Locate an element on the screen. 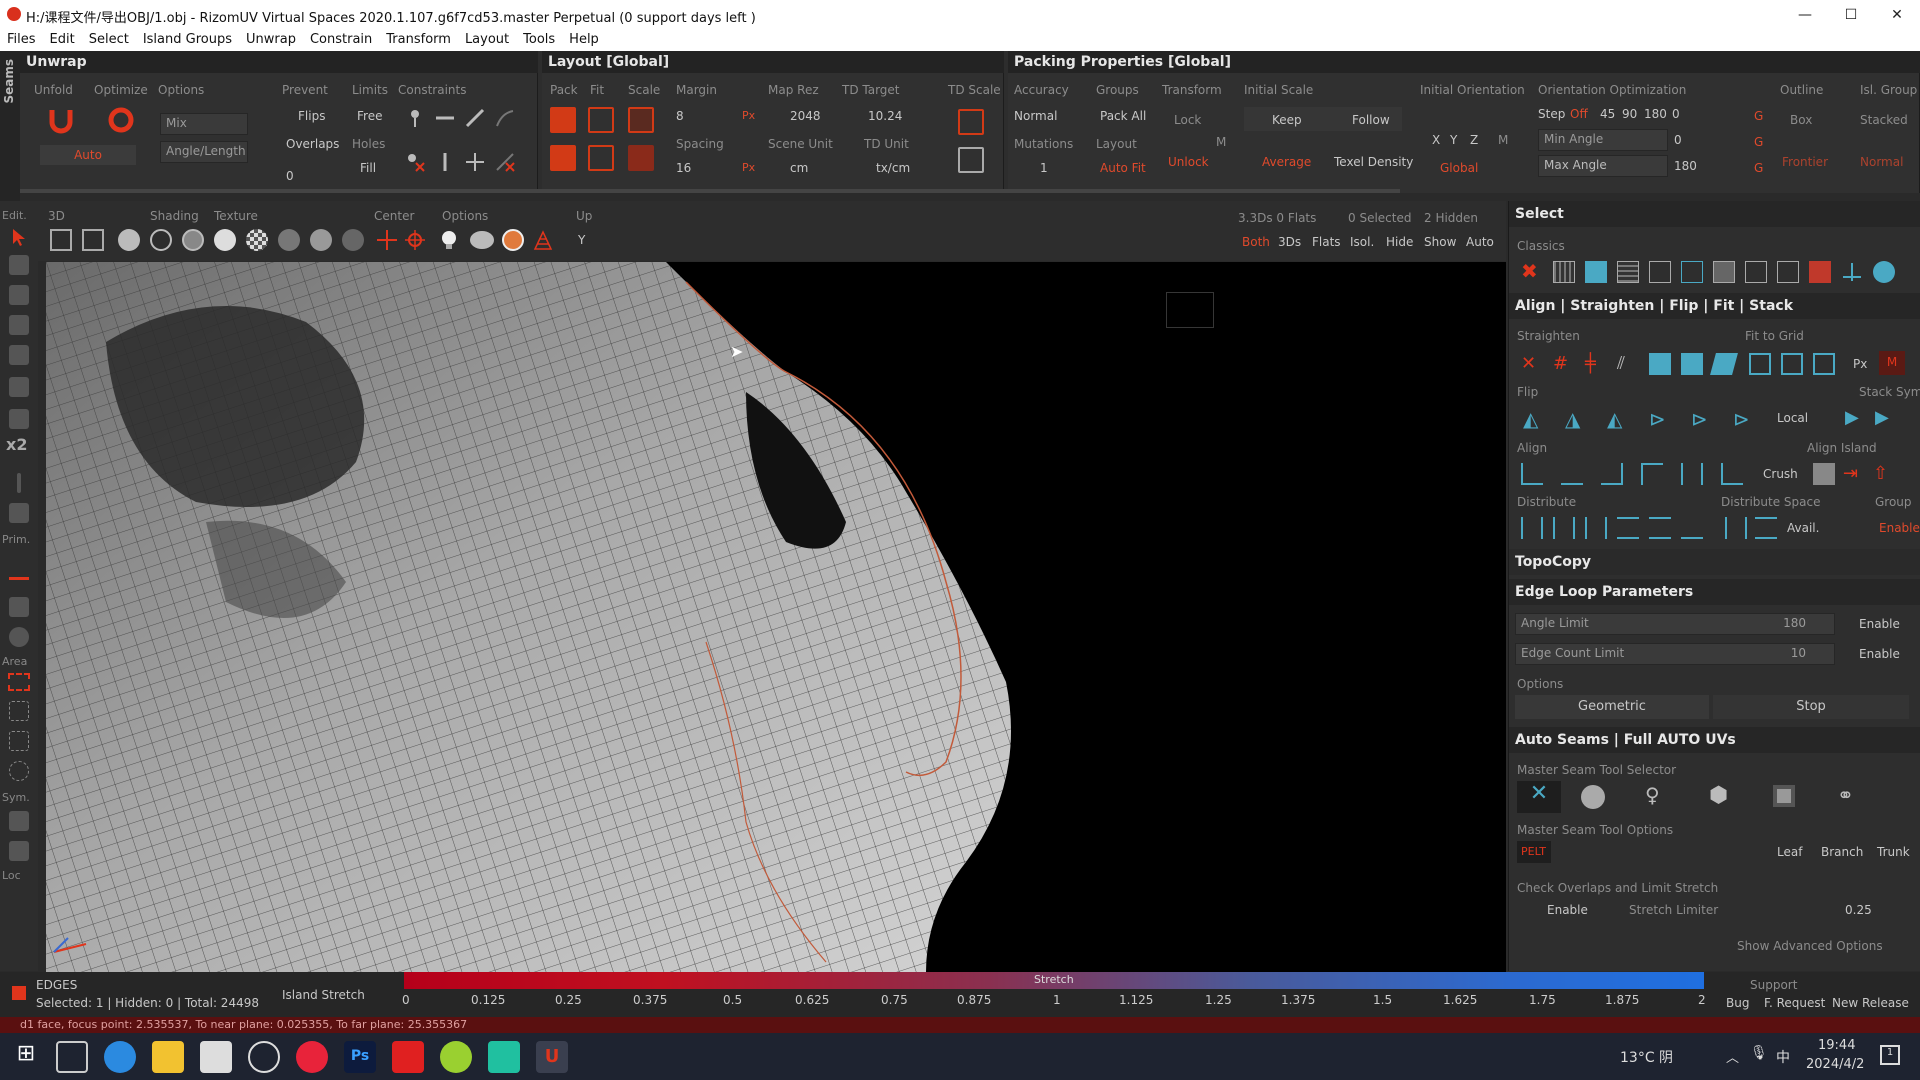 This screenshot has height=1080, width=1920. netease-music-icon is located at coordinates (312, 1057).